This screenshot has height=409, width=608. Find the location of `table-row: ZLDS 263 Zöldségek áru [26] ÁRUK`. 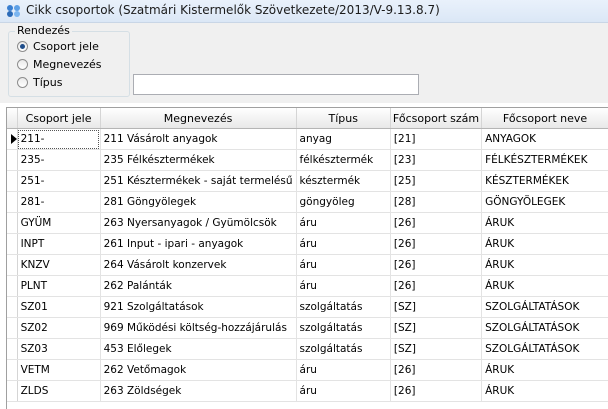

table-row: ZLDS 263 Zöldségek áru [26] ÁRUK is located at coordinates (307, 391).